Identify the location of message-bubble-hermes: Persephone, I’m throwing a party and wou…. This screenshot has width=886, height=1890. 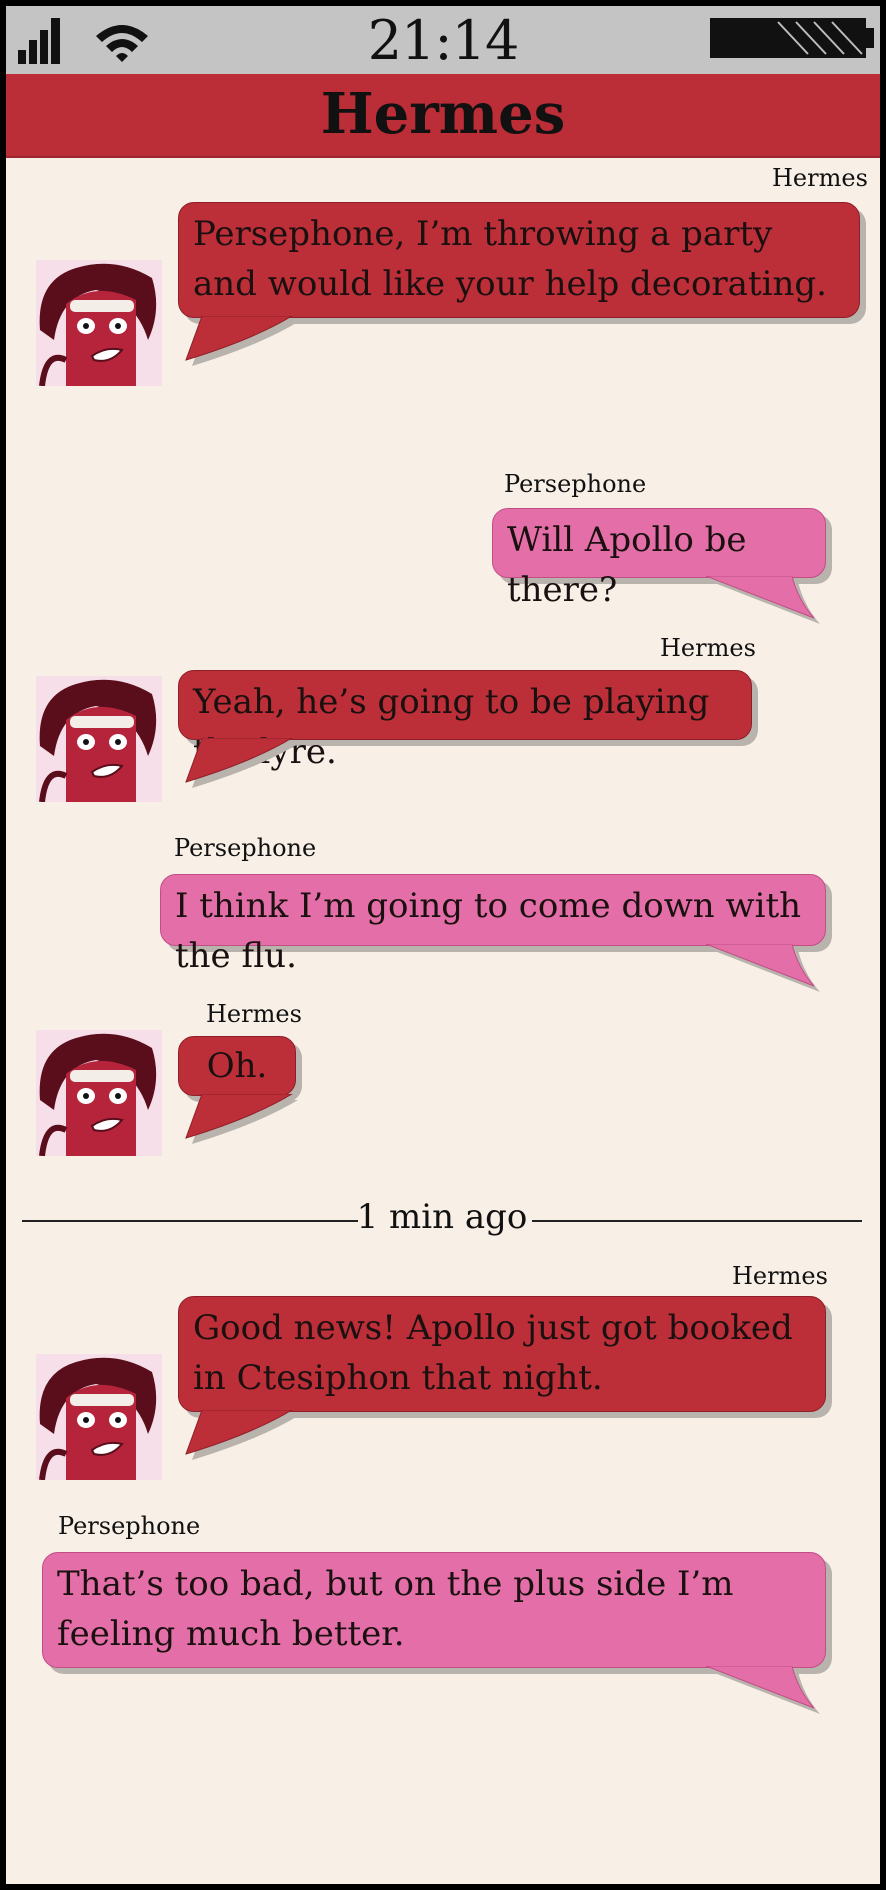
(519, 260).